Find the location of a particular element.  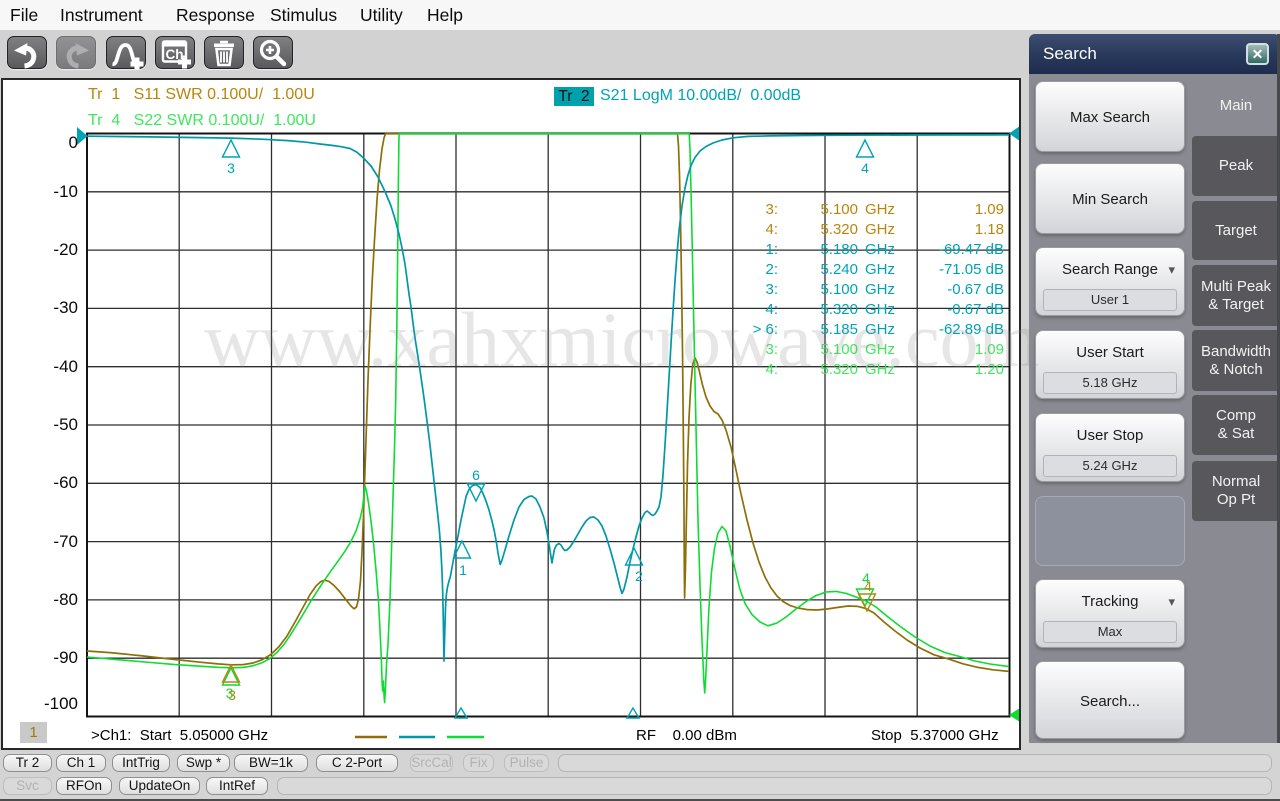

svg-text: 6 is located at coordinates (476, 475).